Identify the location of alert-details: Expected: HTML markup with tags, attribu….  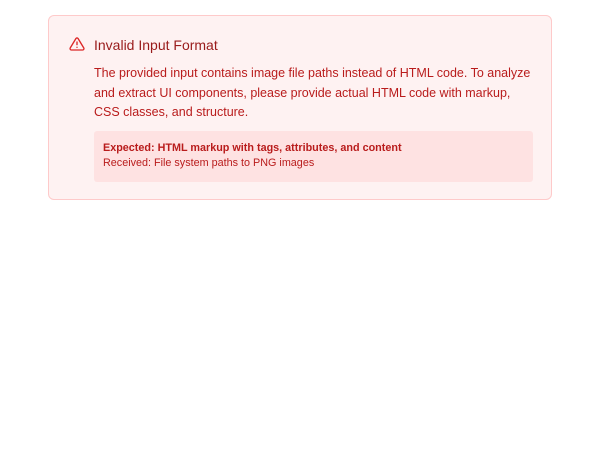
(313, 156).